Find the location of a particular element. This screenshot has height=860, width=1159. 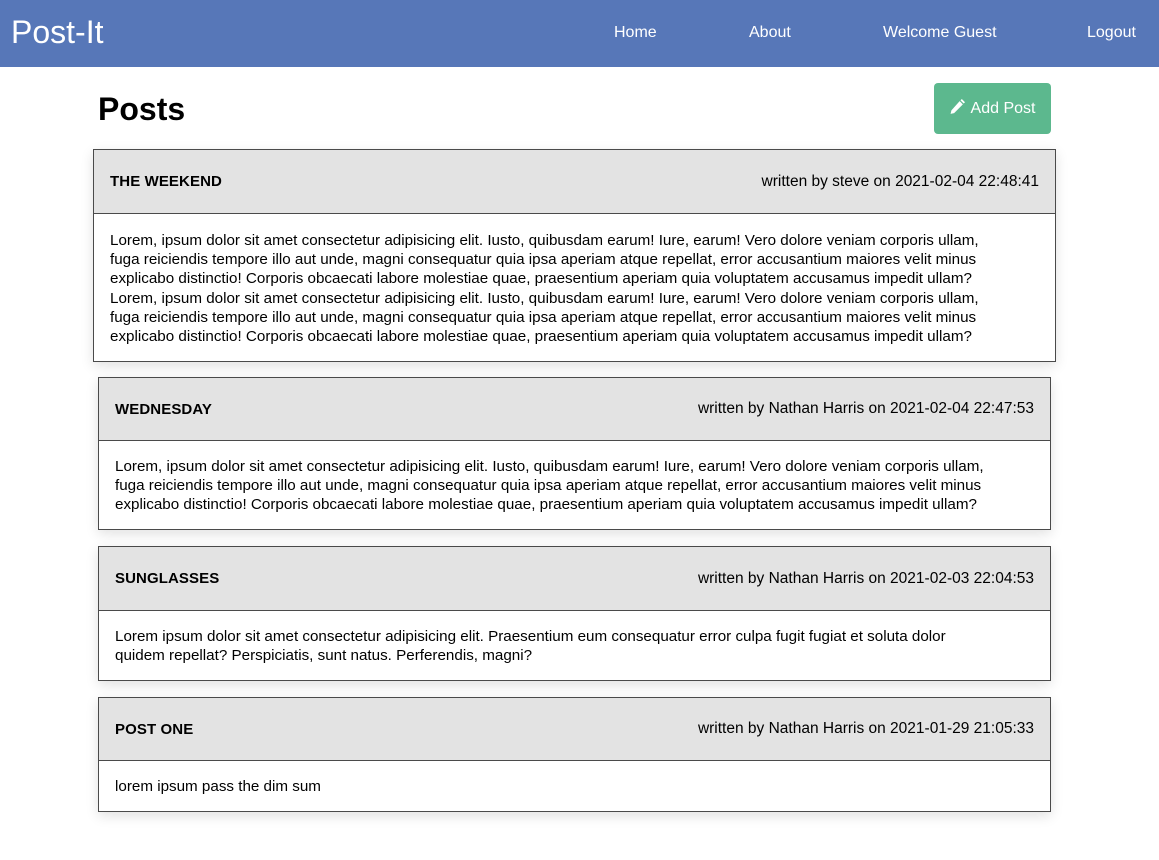

post-title: POST ONE is located at coordinates (154, 729).